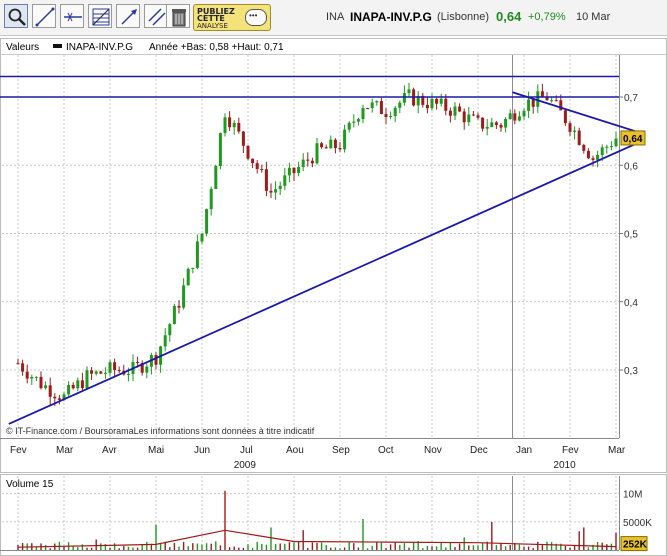  I want to click on y-tick-label: 0,4, so click(631, 303).